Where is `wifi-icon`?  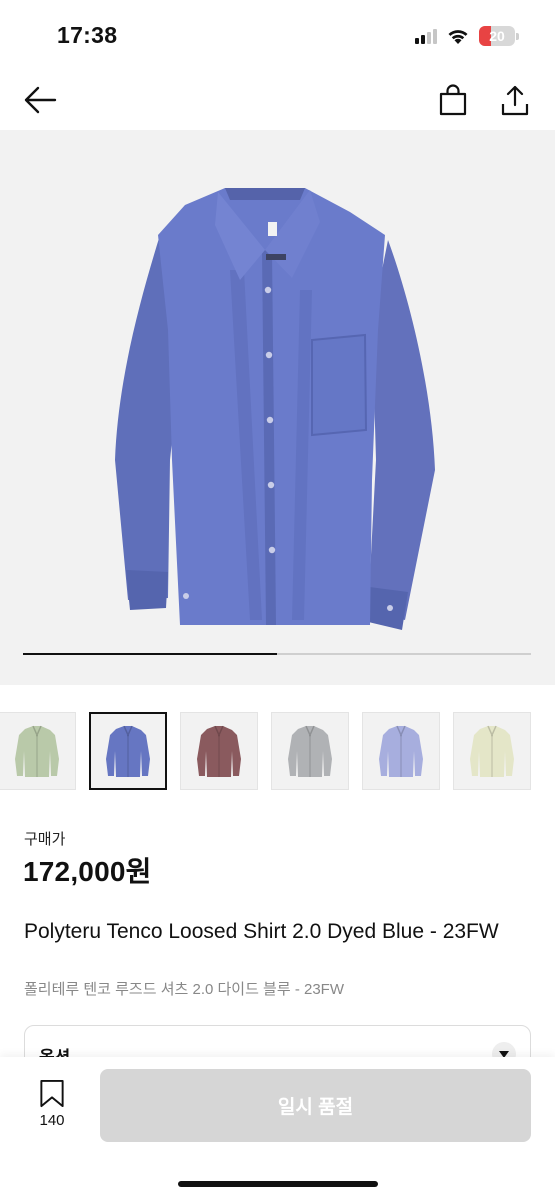
wifi-icon is located at coordinates (458, 36).